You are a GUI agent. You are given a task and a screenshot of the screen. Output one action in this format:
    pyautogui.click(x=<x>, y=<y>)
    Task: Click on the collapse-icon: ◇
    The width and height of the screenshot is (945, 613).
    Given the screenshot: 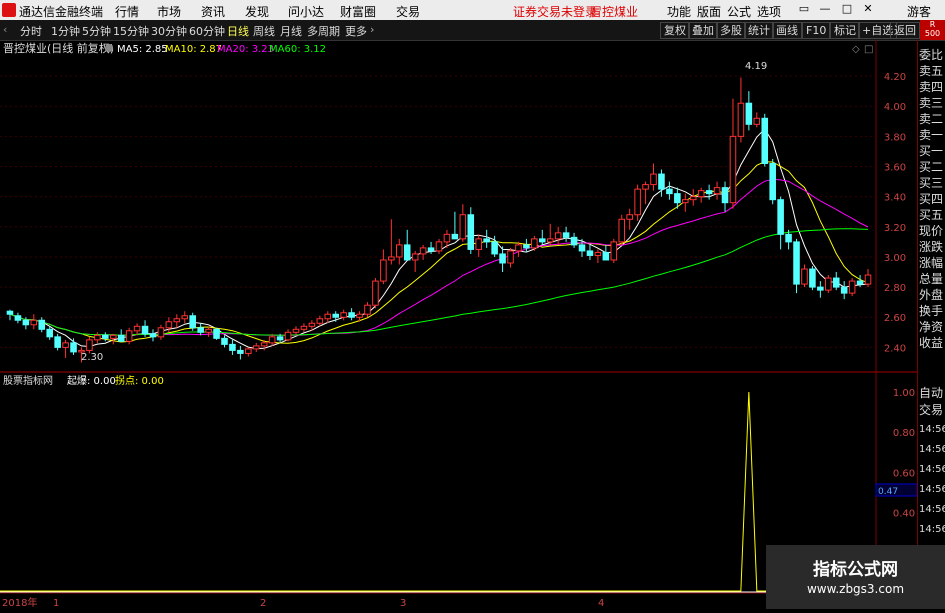 What is the action you would take?
    pyautogui.click(x=856, y=49)
    